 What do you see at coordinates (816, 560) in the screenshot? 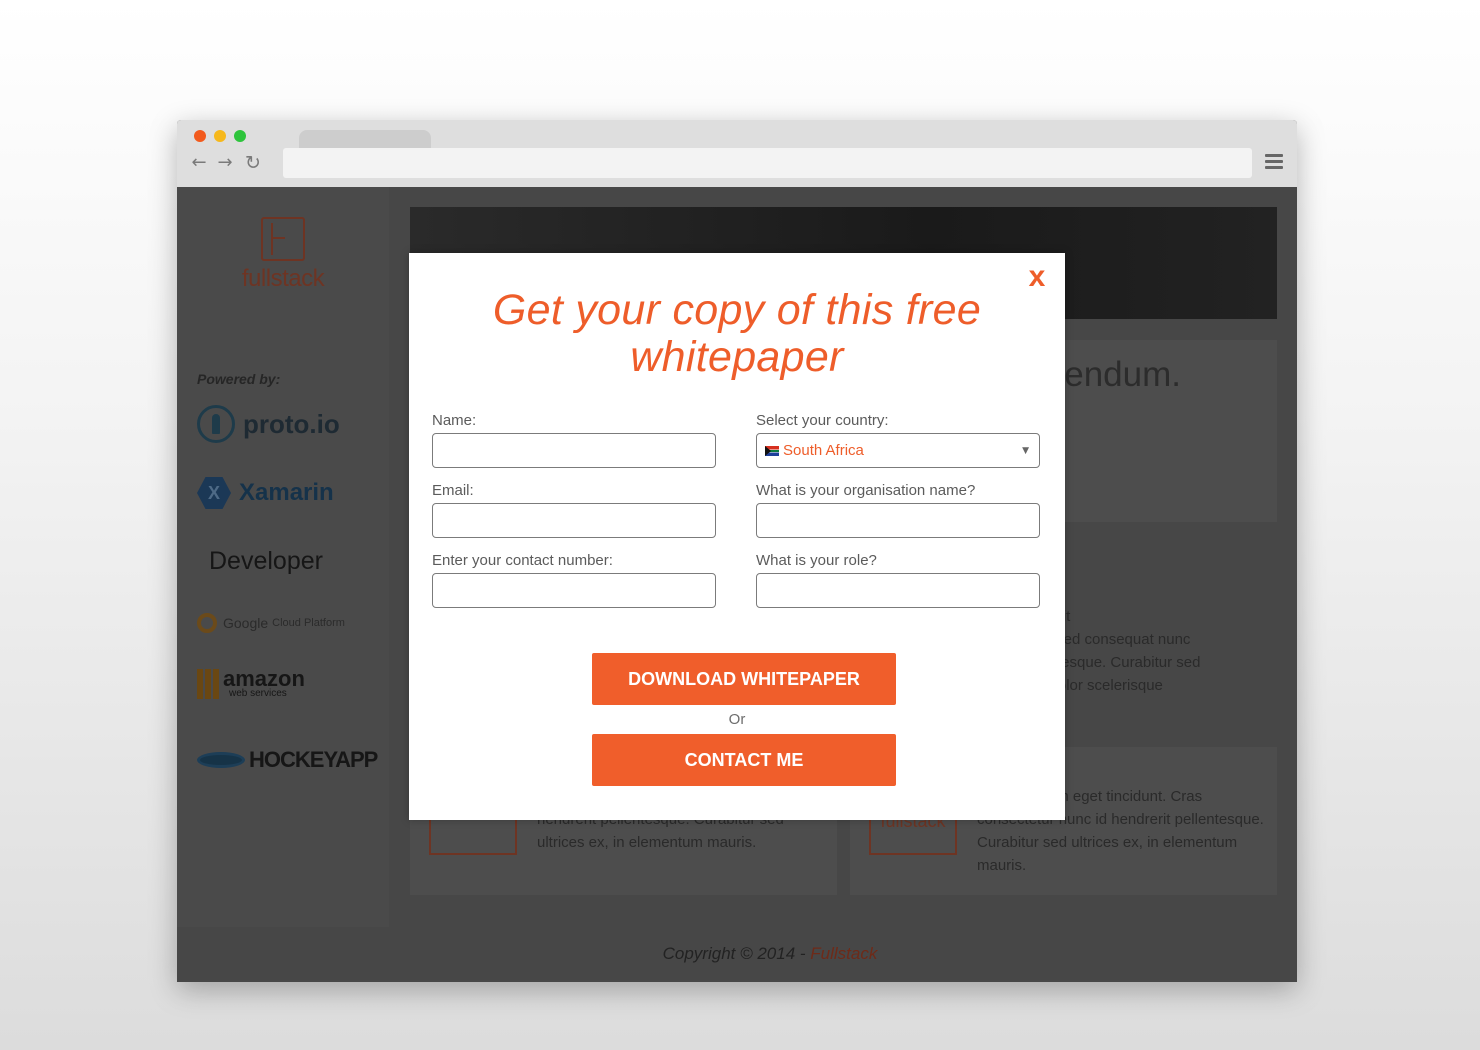
I see `role-label: What is your role?` at bounding box center [816, 560].